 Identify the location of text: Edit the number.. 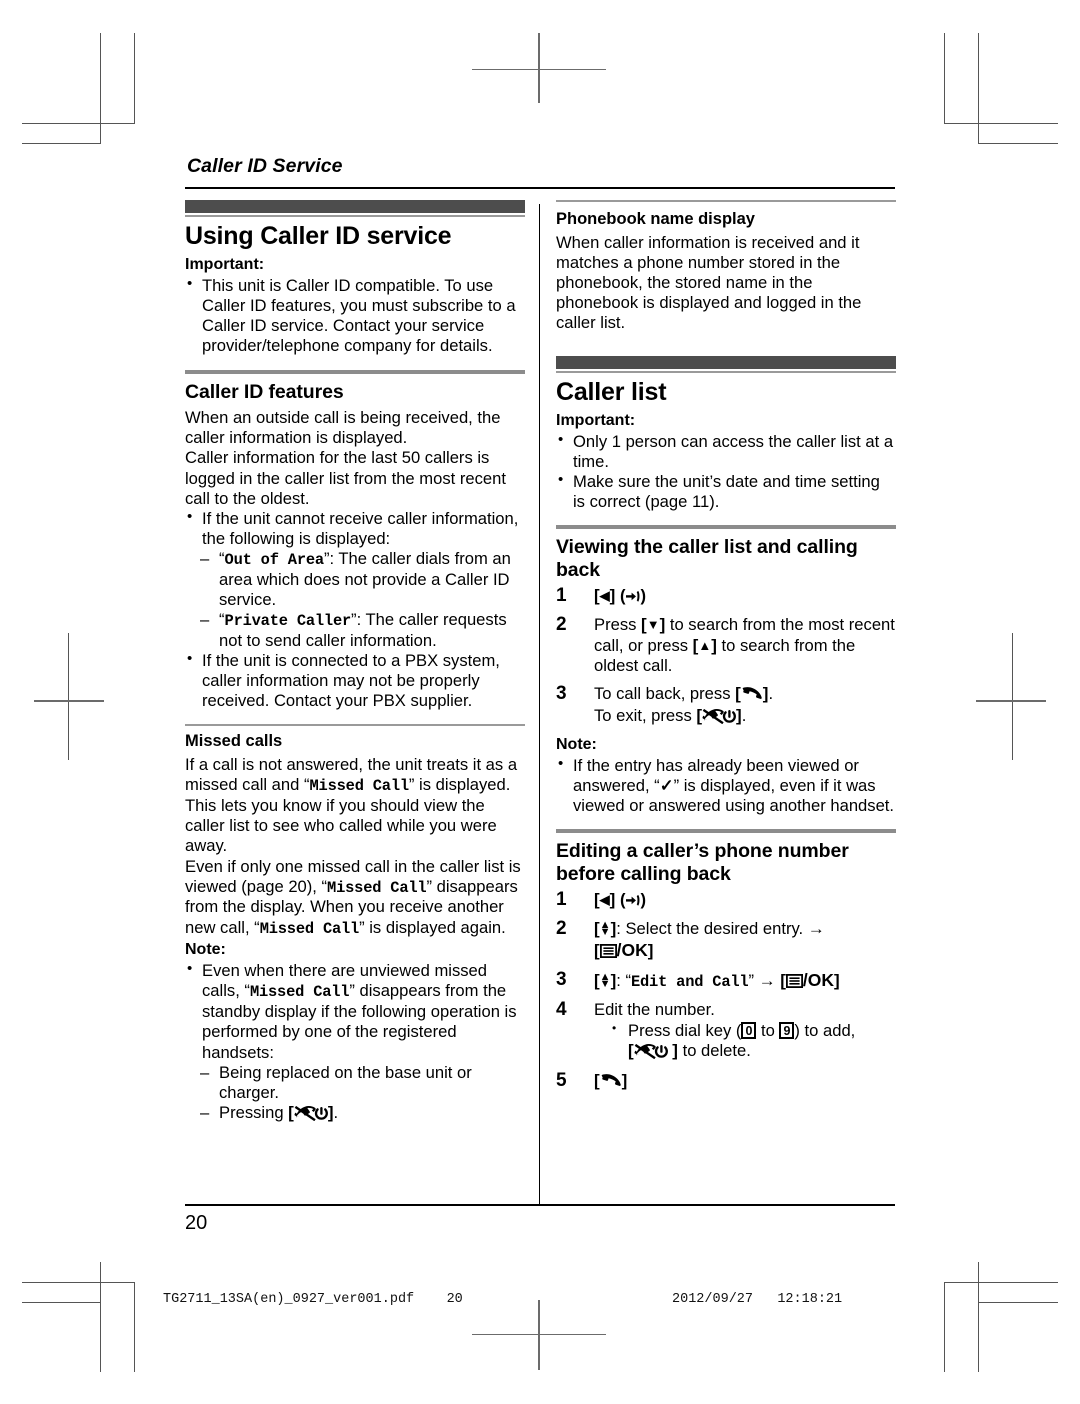
(654, 1010).